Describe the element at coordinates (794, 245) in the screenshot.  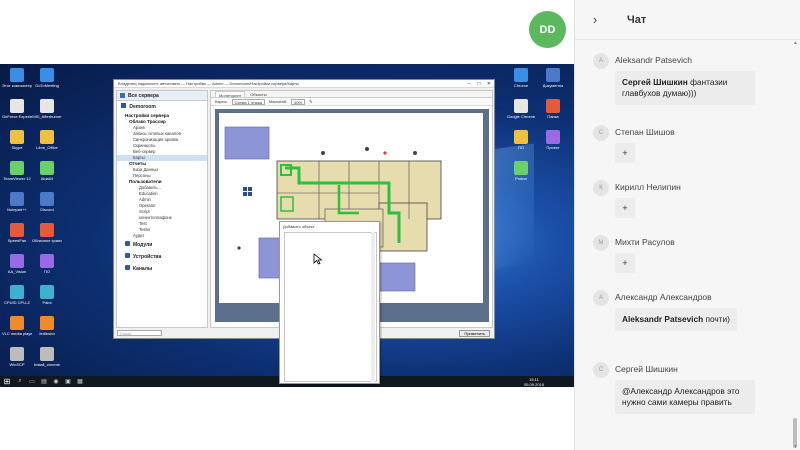
I see `chat-scrollbar: ▲ ▼` at that location.